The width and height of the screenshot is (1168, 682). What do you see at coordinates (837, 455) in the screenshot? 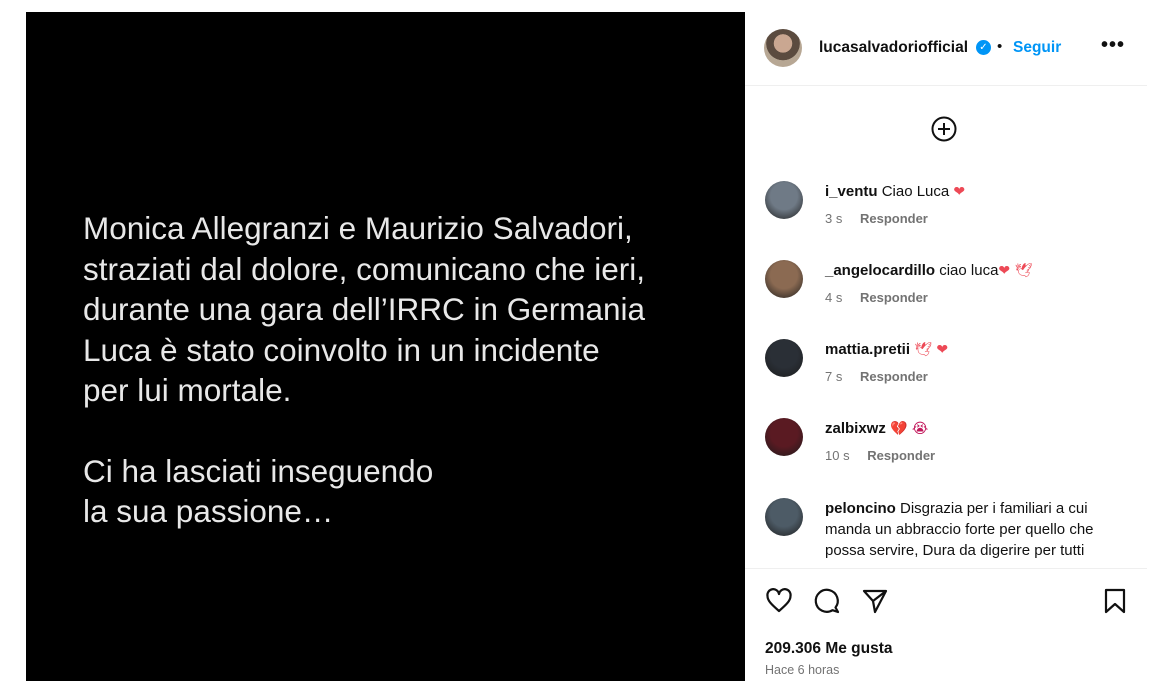
I see `comment-time: 10 s` at bounding box center [837, 455].